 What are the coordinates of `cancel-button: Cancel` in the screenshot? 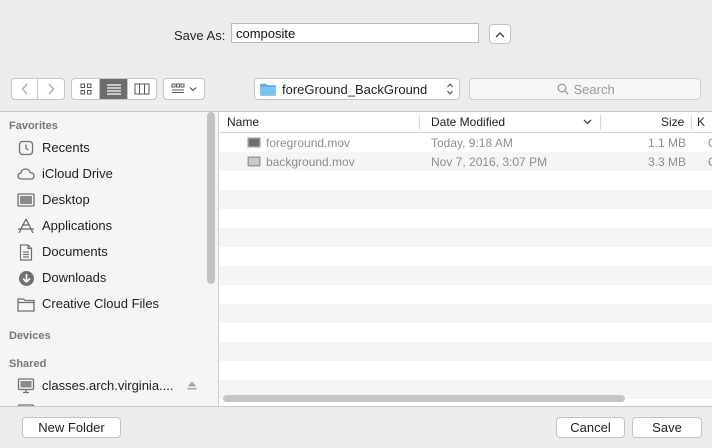 It's located at (590, 427).